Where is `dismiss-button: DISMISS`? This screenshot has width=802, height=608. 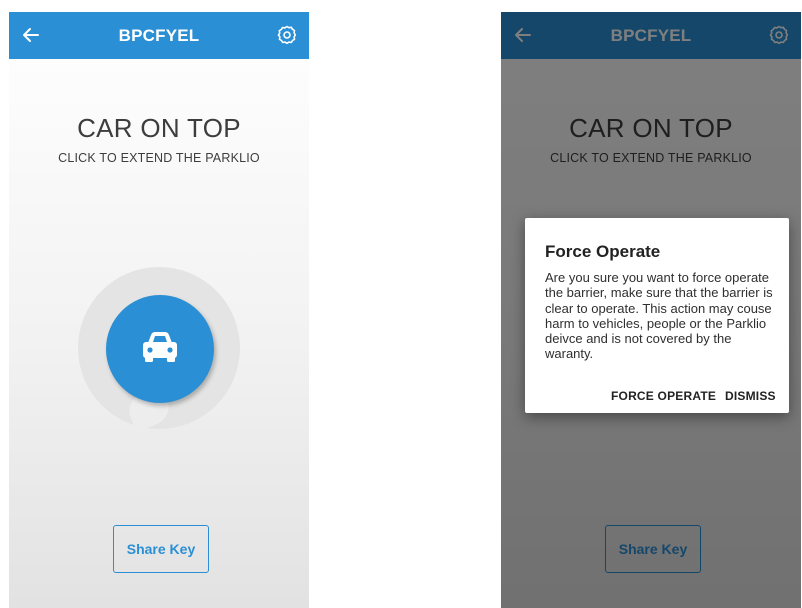 dismiss-button: DISMISS is located at coordinates (750, 396).